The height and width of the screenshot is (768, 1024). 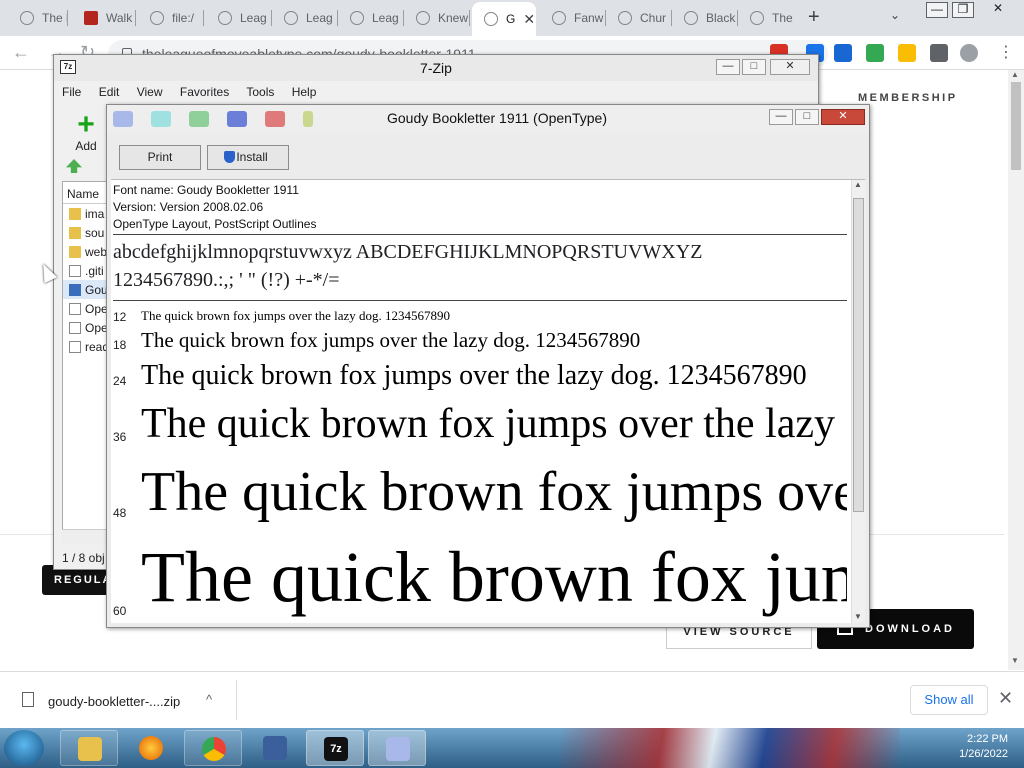 I want to click on tab-close-icon: ✕, so click(x=529, y=19).